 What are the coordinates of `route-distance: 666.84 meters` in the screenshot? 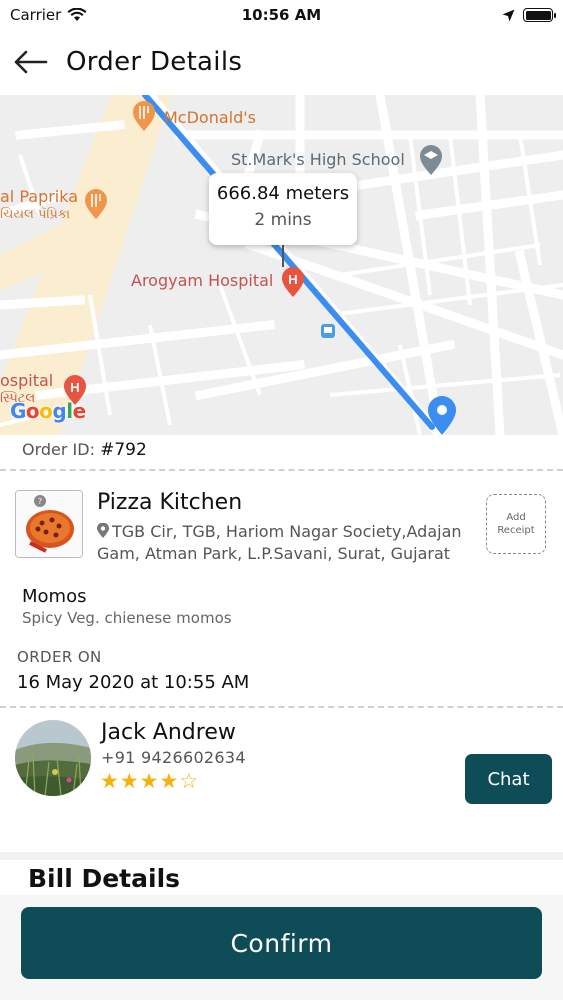 It's located at (283, 193).